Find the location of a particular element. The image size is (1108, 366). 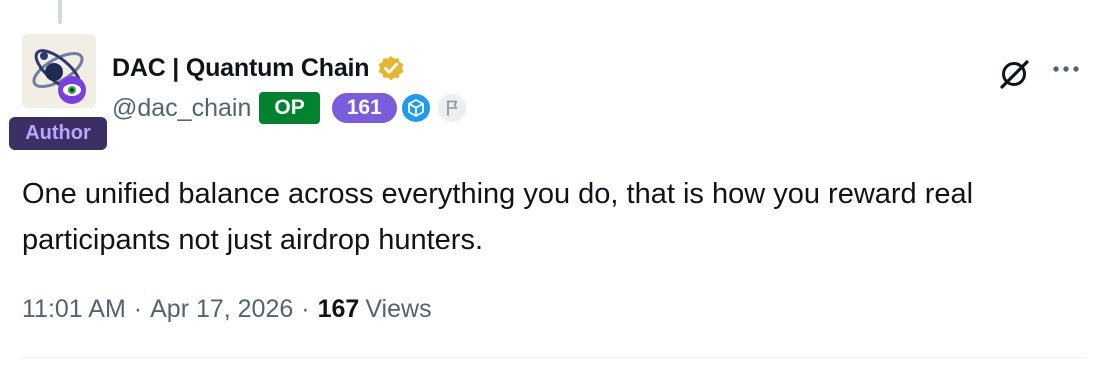

handle-row: @dac_chain OP 161 is located at coordinates (292, 108).